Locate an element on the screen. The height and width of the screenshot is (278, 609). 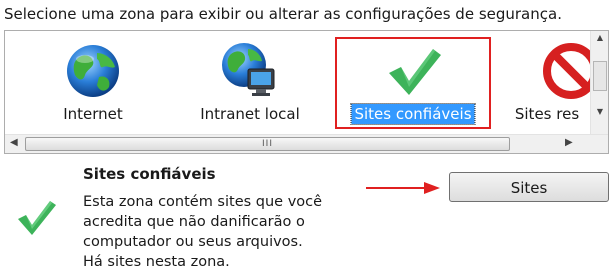
description-line: Esta zona contém sites que você is located at coordinates (203, 202).